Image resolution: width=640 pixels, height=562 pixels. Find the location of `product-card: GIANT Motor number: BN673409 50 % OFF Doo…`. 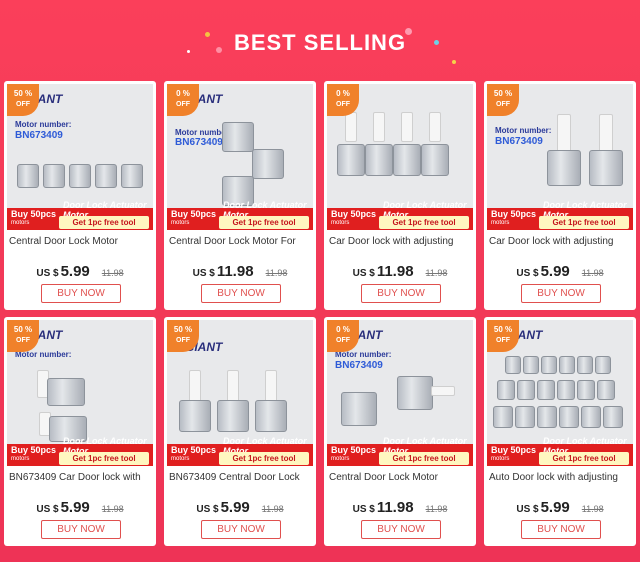

product-card: GIANT Motor number: BN673409 50 % OFF Doo… is located at coordinates (80, 195).